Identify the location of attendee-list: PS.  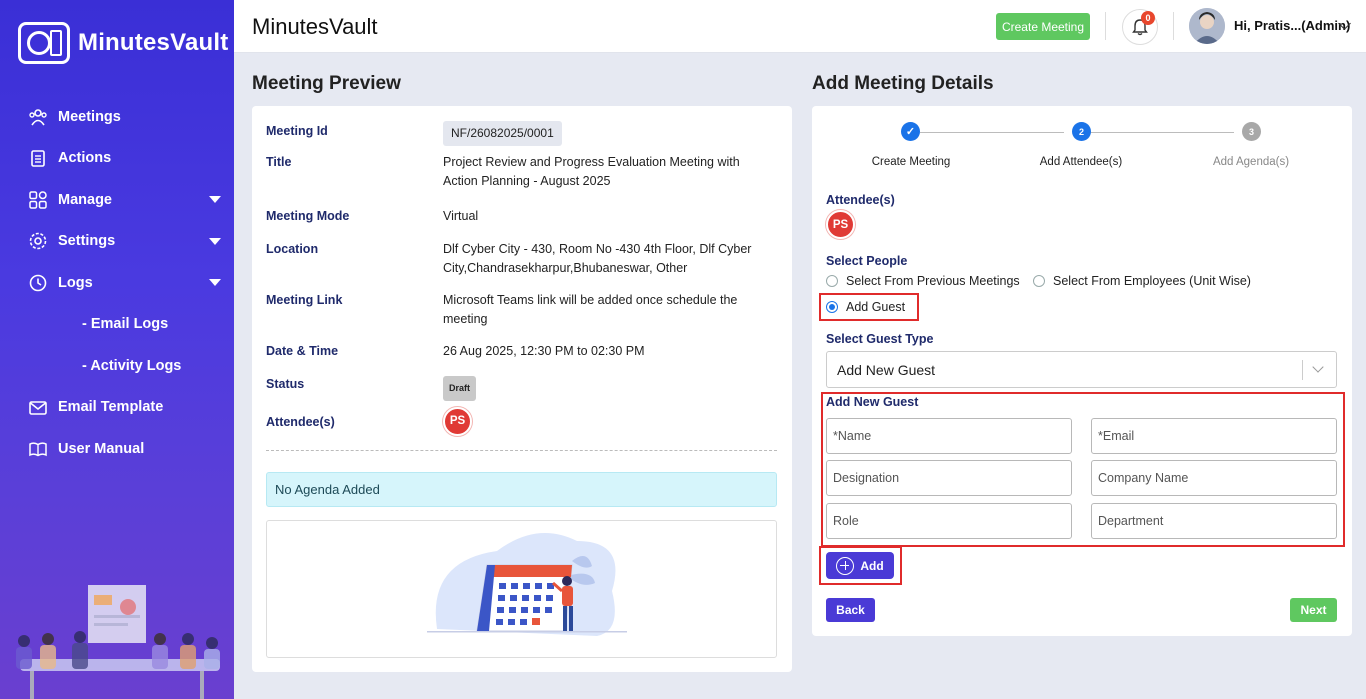
(840, 224).